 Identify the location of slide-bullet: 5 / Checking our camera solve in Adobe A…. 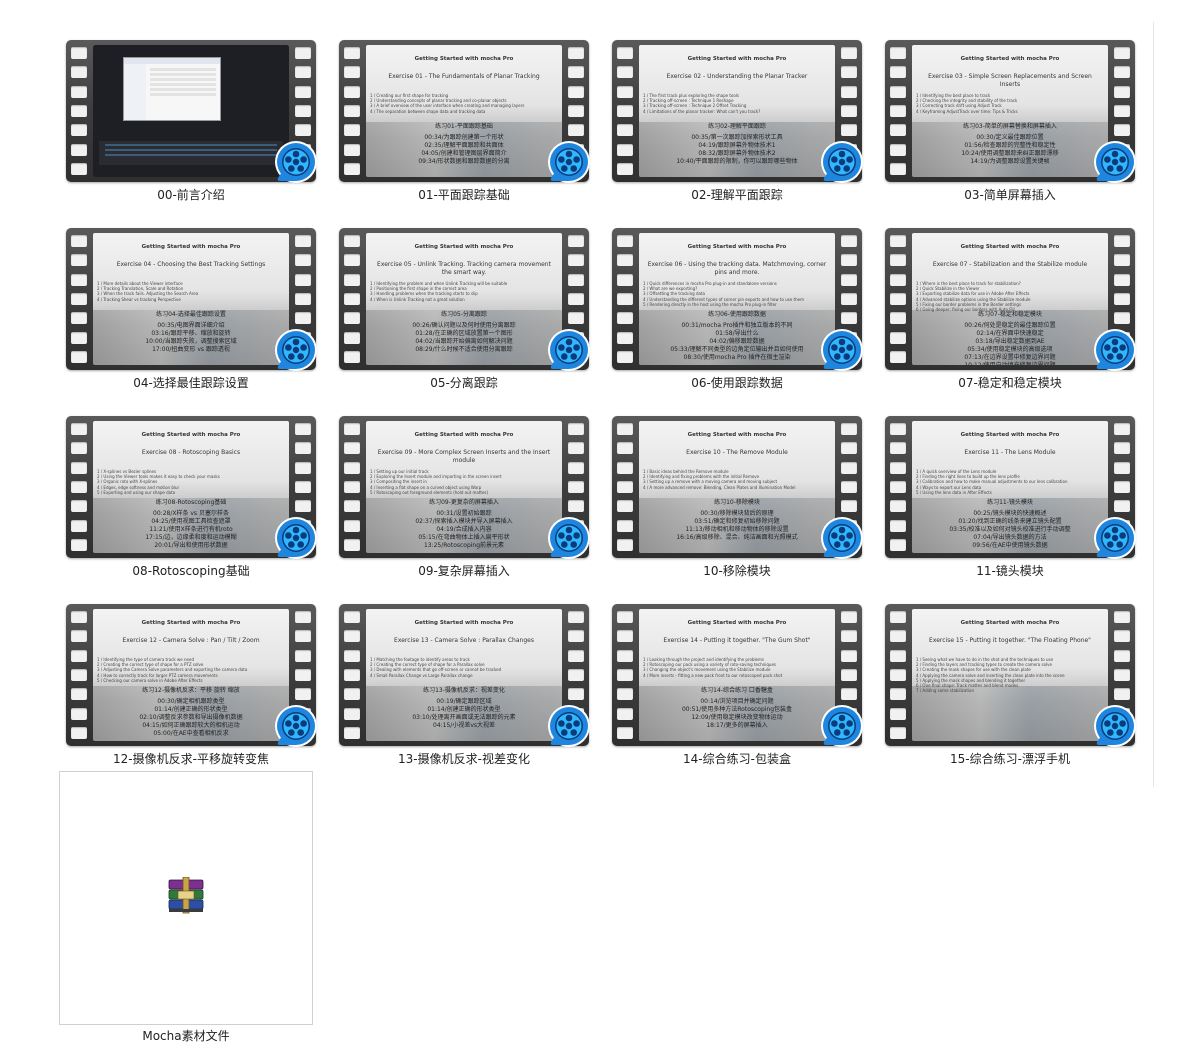
(150, 680).